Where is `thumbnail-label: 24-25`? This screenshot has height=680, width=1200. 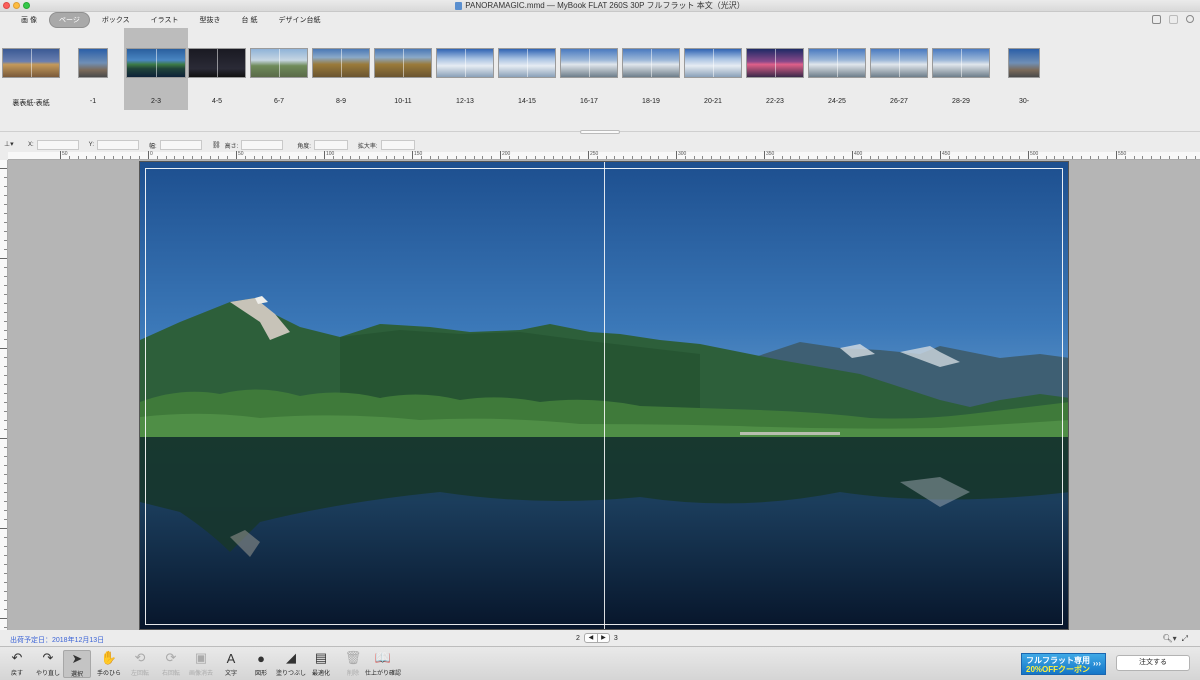 thumbnail-label: 24-25 is located at coordinates (837, 101).